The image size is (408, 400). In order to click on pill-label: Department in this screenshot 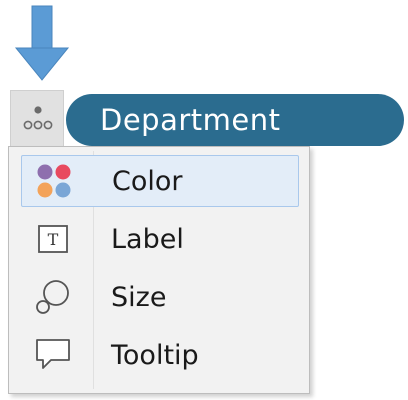, I will do `click(190, 120)`.